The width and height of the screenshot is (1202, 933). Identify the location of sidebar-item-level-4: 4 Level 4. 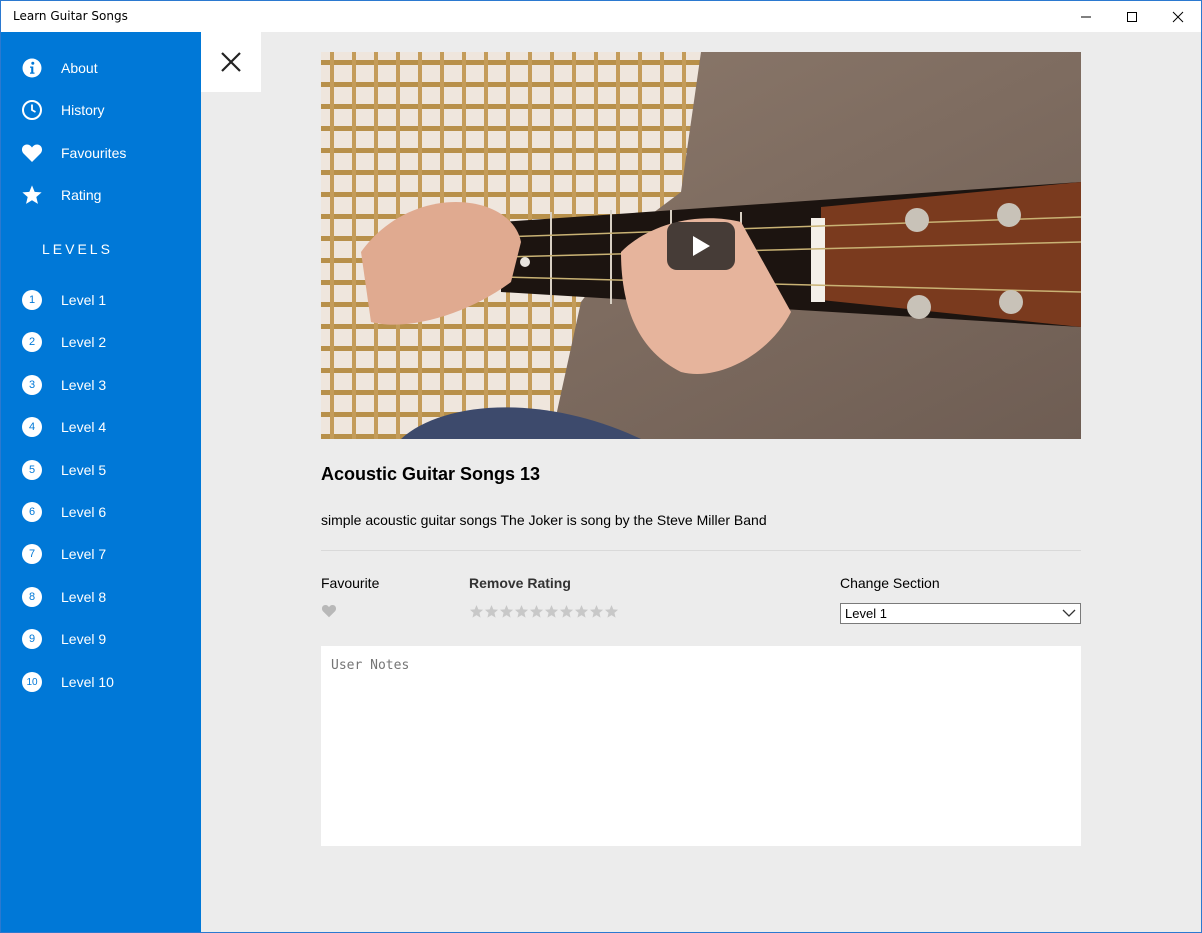
(101, 427).